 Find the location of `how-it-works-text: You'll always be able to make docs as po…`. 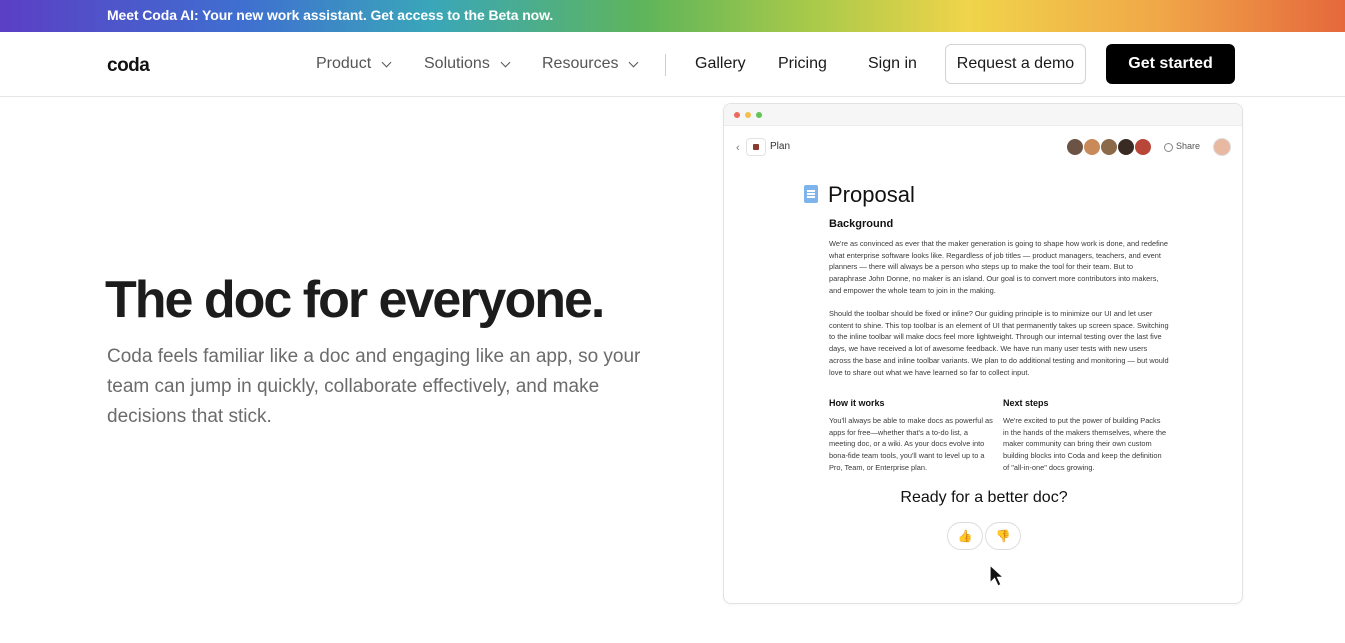

how-it-works-text: You'll always be able to make docs as po… is located at coordinates (911, 444).